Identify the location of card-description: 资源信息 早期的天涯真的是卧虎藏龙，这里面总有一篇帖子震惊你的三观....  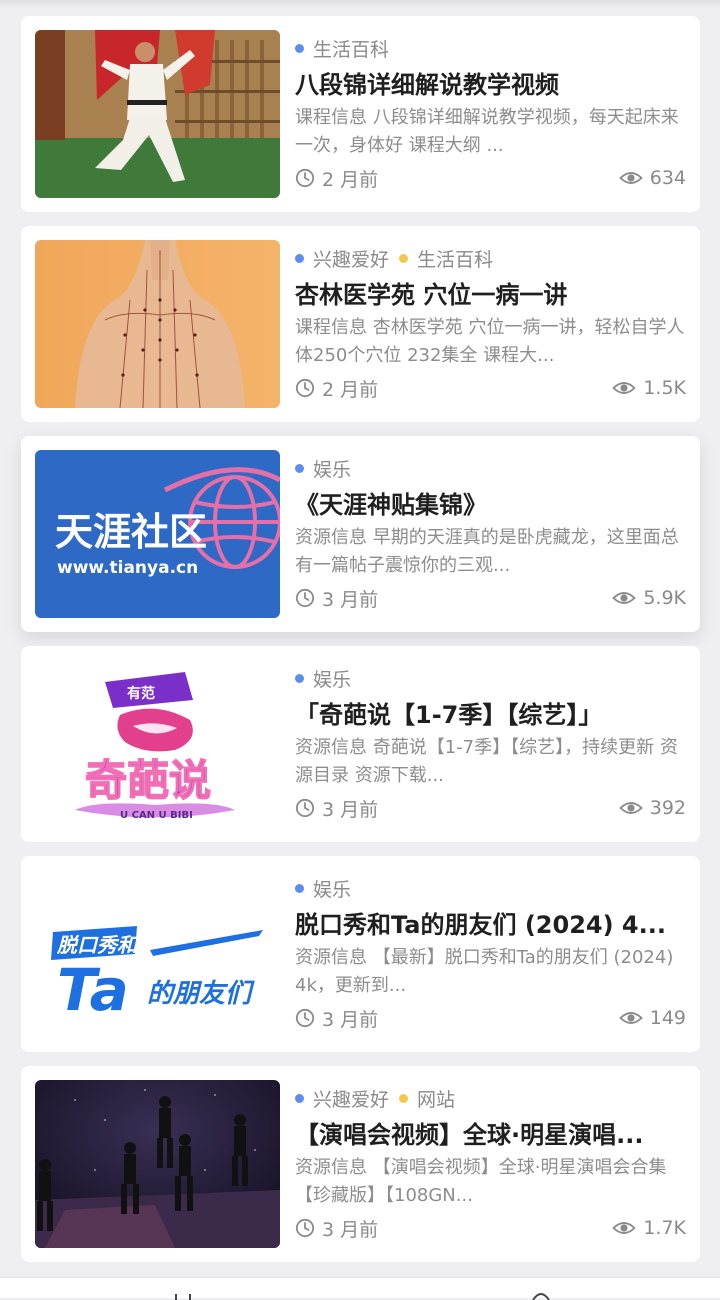
(487, 551).